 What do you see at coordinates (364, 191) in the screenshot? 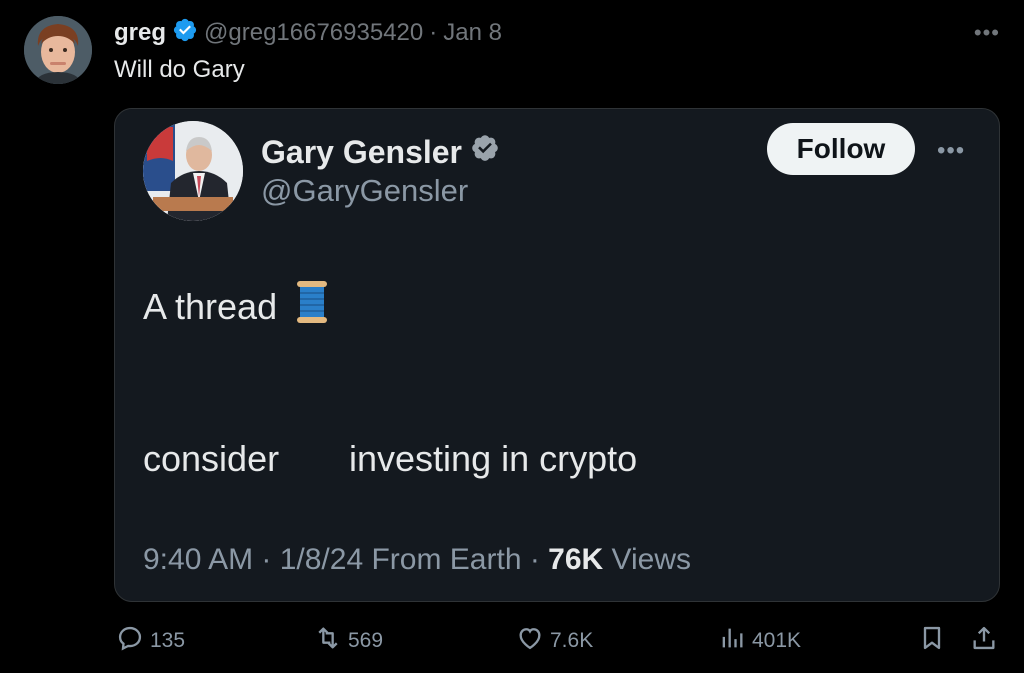
I see `quoted-author-handle: @GaryGensler` at bounding box center [364, 191].